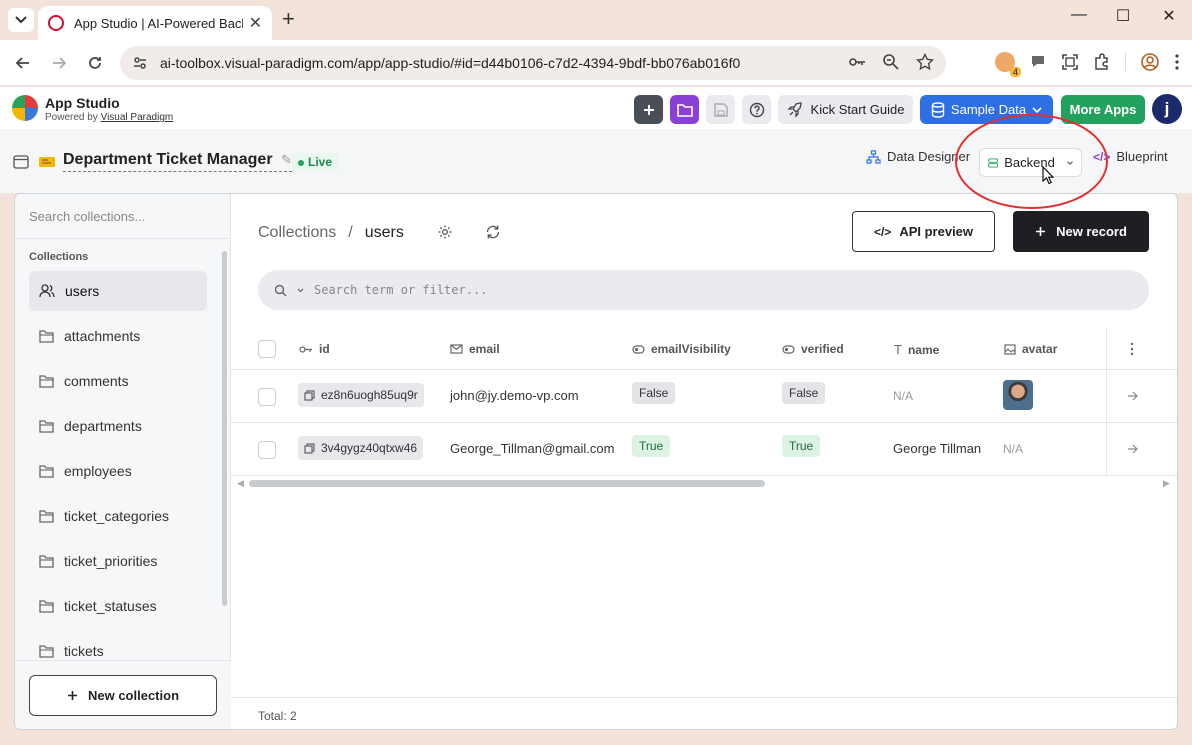 Image resolution: width=1192 pixels, height=745 pixels. Describe the element at coordinates (118, 336) in the screenshot. I see `sidebar-item-attachments: attachments` at that location.